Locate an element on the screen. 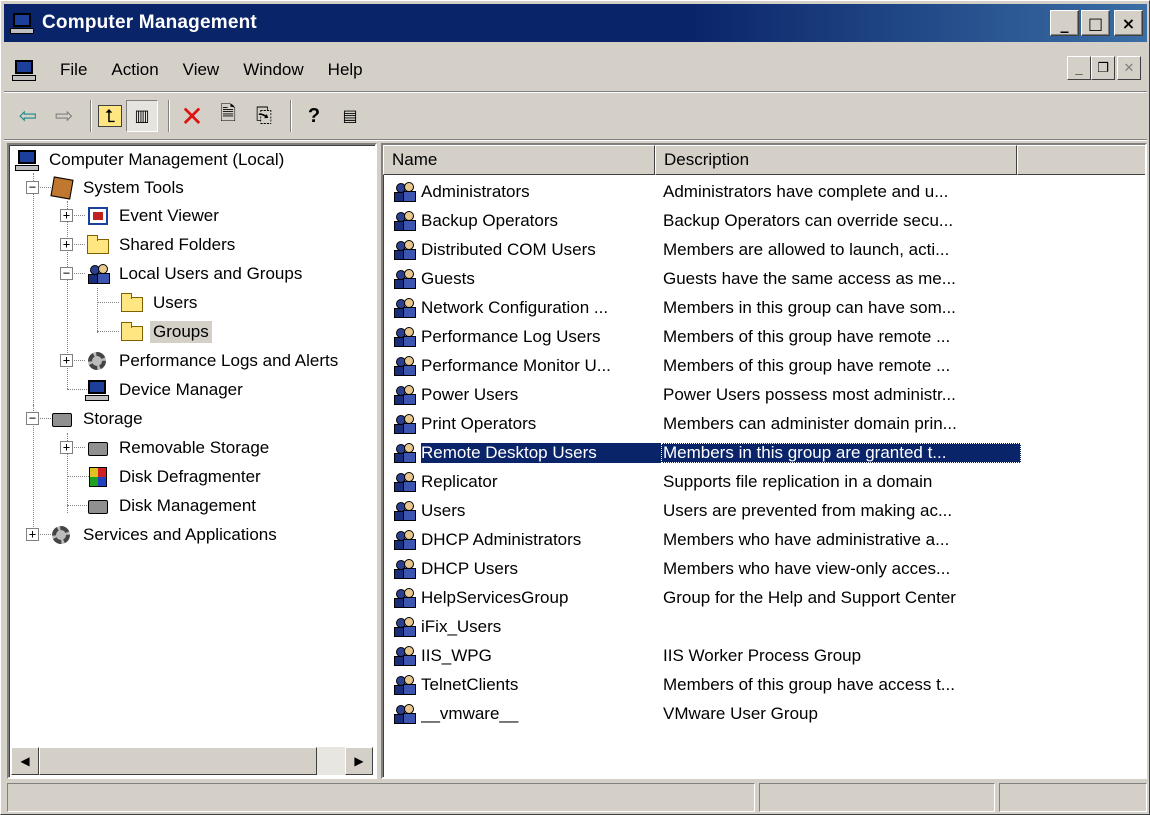 The height and width of the screenshot is (815, 1150). disk-management-icon is located at coordinates (98, 506).